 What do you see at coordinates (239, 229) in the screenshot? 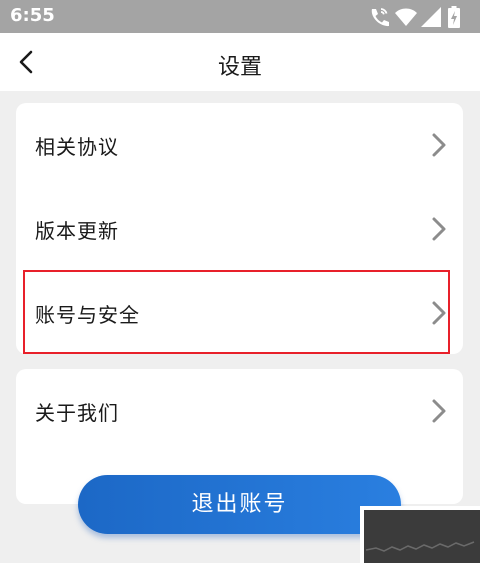
I see `menu-item-version-update: 版本更新` at bounding box center [239, 229].